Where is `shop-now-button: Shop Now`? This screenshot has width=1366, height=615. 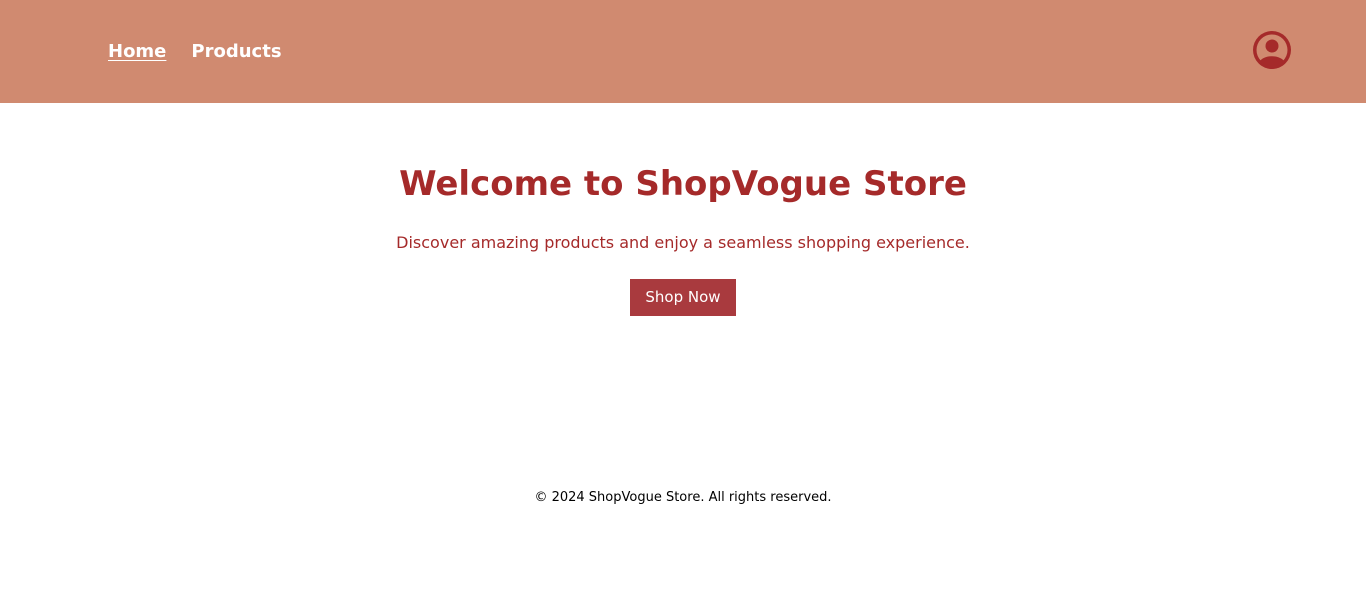 shop-now-button: Shop Now is located at coordinates (683, 297).